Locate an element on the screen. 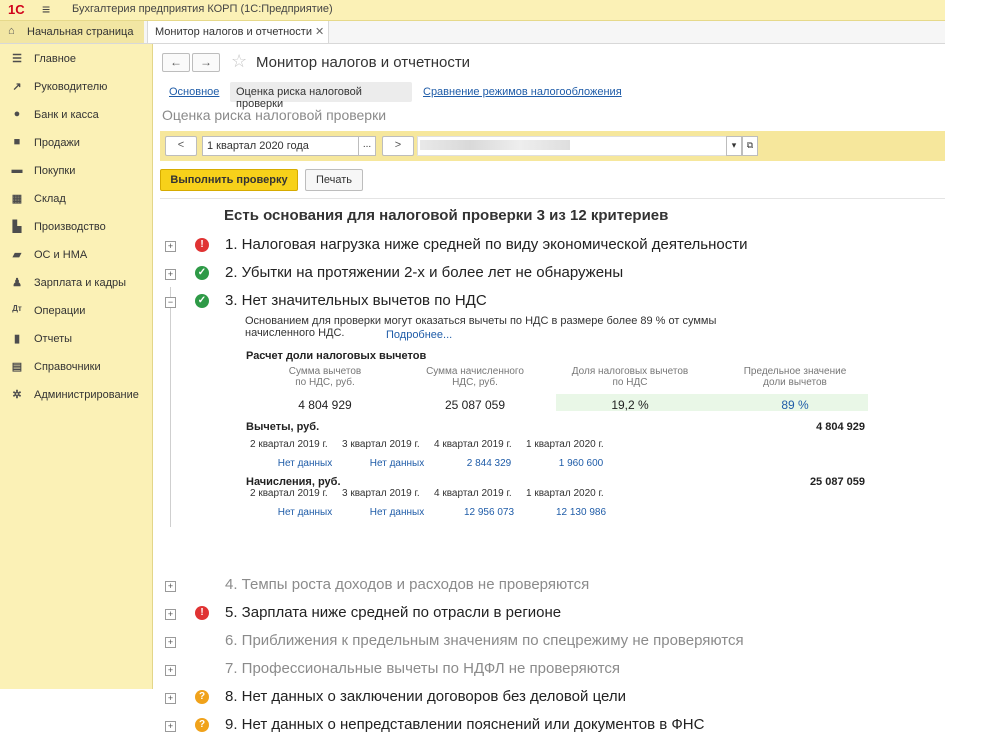 The height and width of the screenshot is (741, 1000). sidebar-item-label: Зарплата и кадры is located at coordinates (80, 283).